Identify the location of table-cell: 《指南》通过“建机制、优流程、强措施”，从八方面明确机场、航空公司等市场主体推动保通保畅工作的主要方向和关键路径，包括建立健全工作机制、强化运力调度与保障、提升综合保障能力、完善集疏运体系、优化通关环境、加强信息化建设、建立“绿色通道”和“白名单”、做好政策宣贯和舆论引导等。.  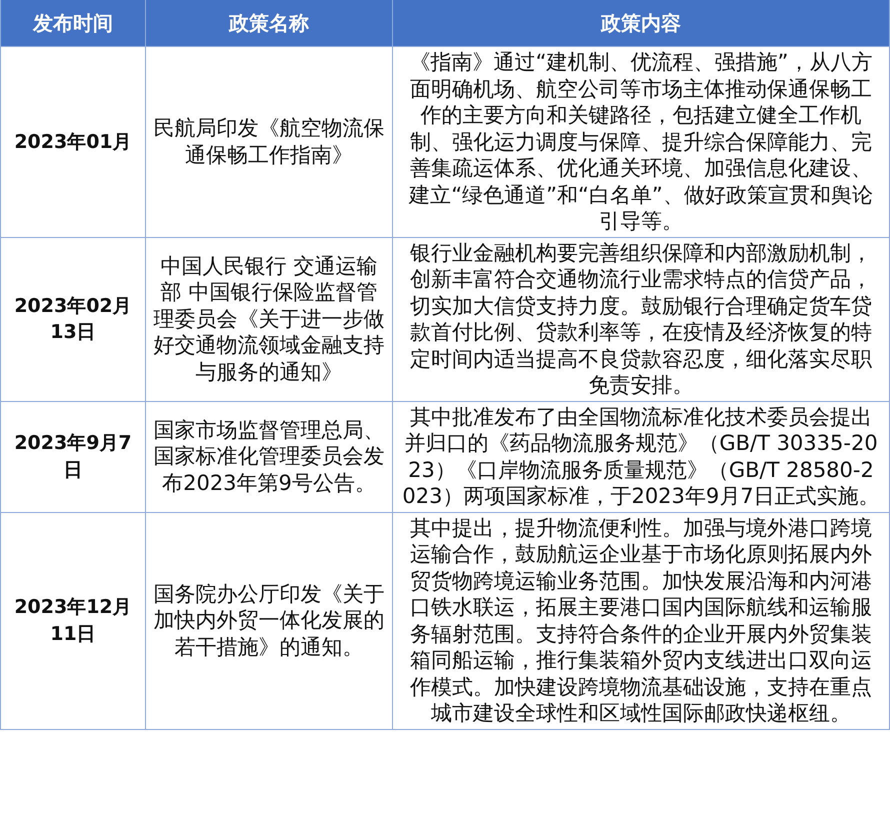
(641, 141).